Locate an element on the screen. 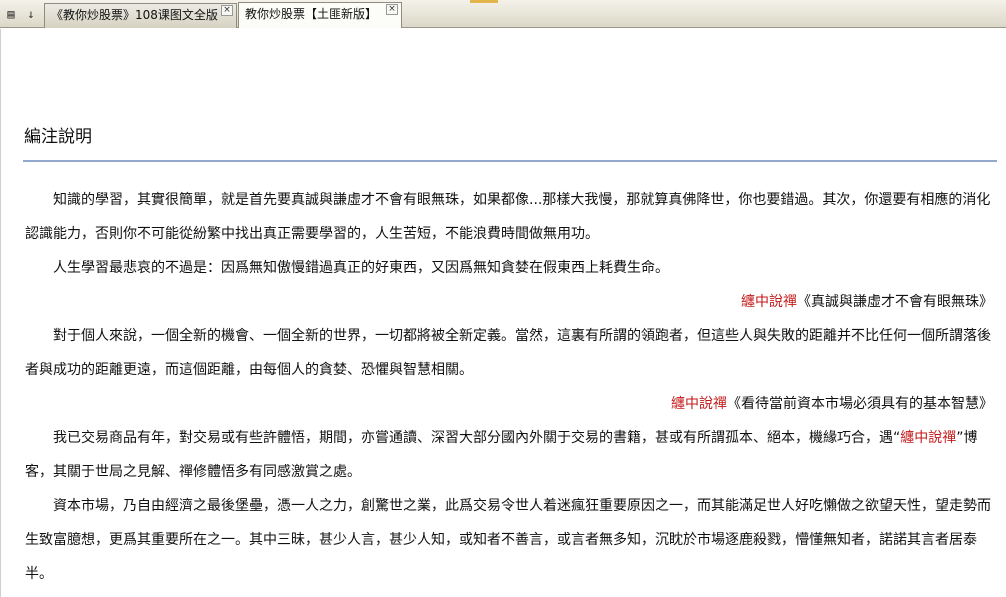  inline-source: 纏中說禪 is located at coordinates (928, 438).